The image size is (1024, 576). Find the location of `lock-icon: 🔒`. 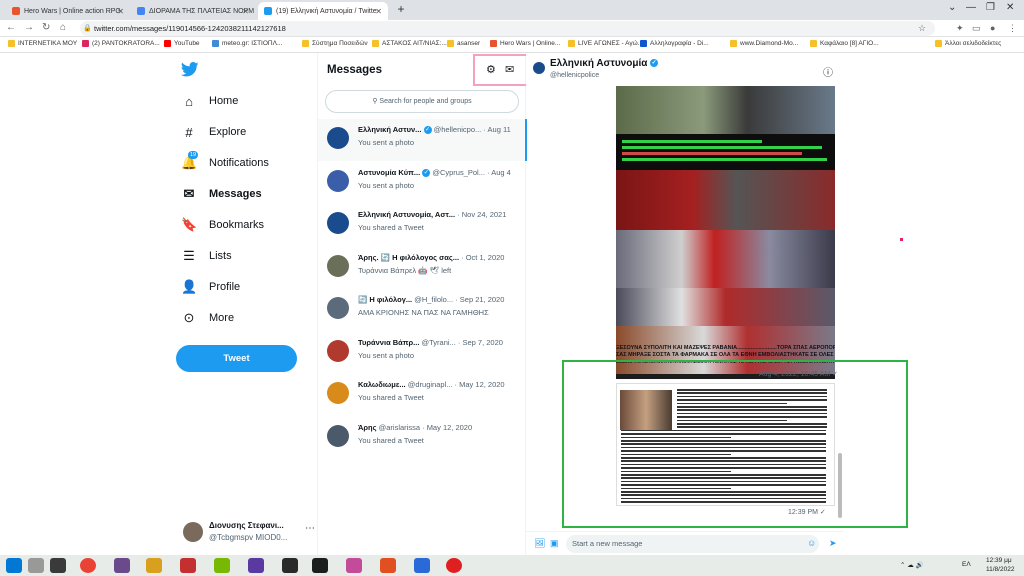

lock-icon: 🔒 is located at coordinates (87, 28).